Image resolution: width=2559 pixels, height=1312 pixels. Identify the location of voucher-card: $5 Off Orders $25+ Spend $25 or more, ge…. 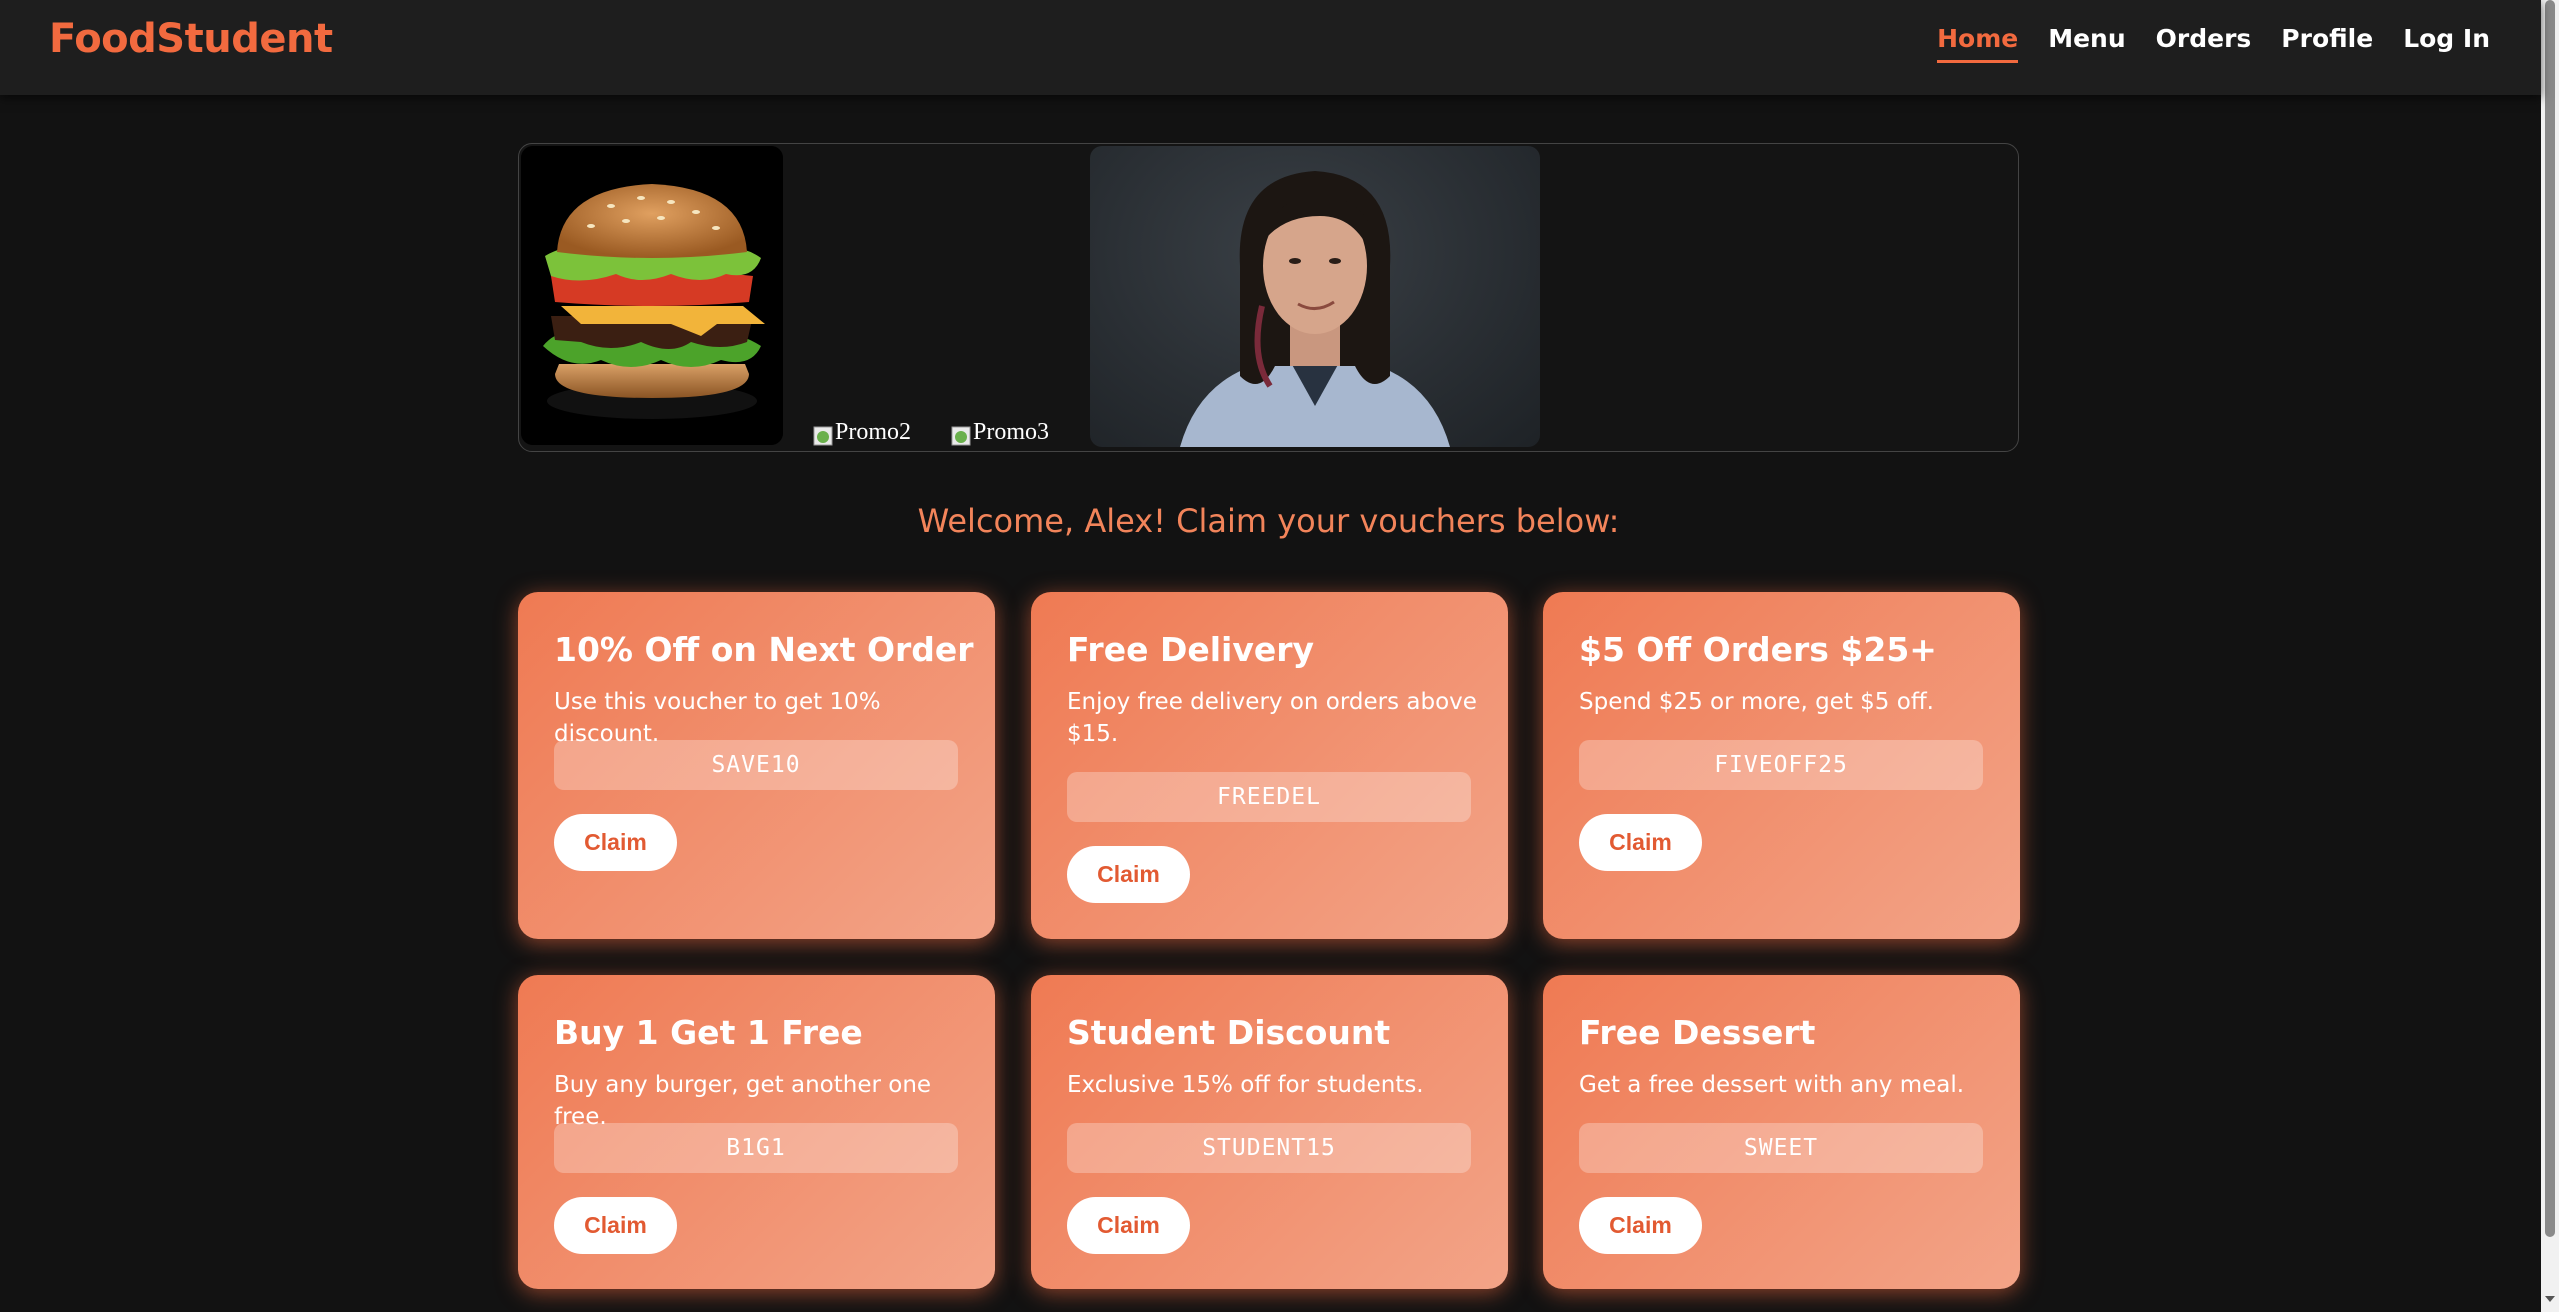
(1781, 765).